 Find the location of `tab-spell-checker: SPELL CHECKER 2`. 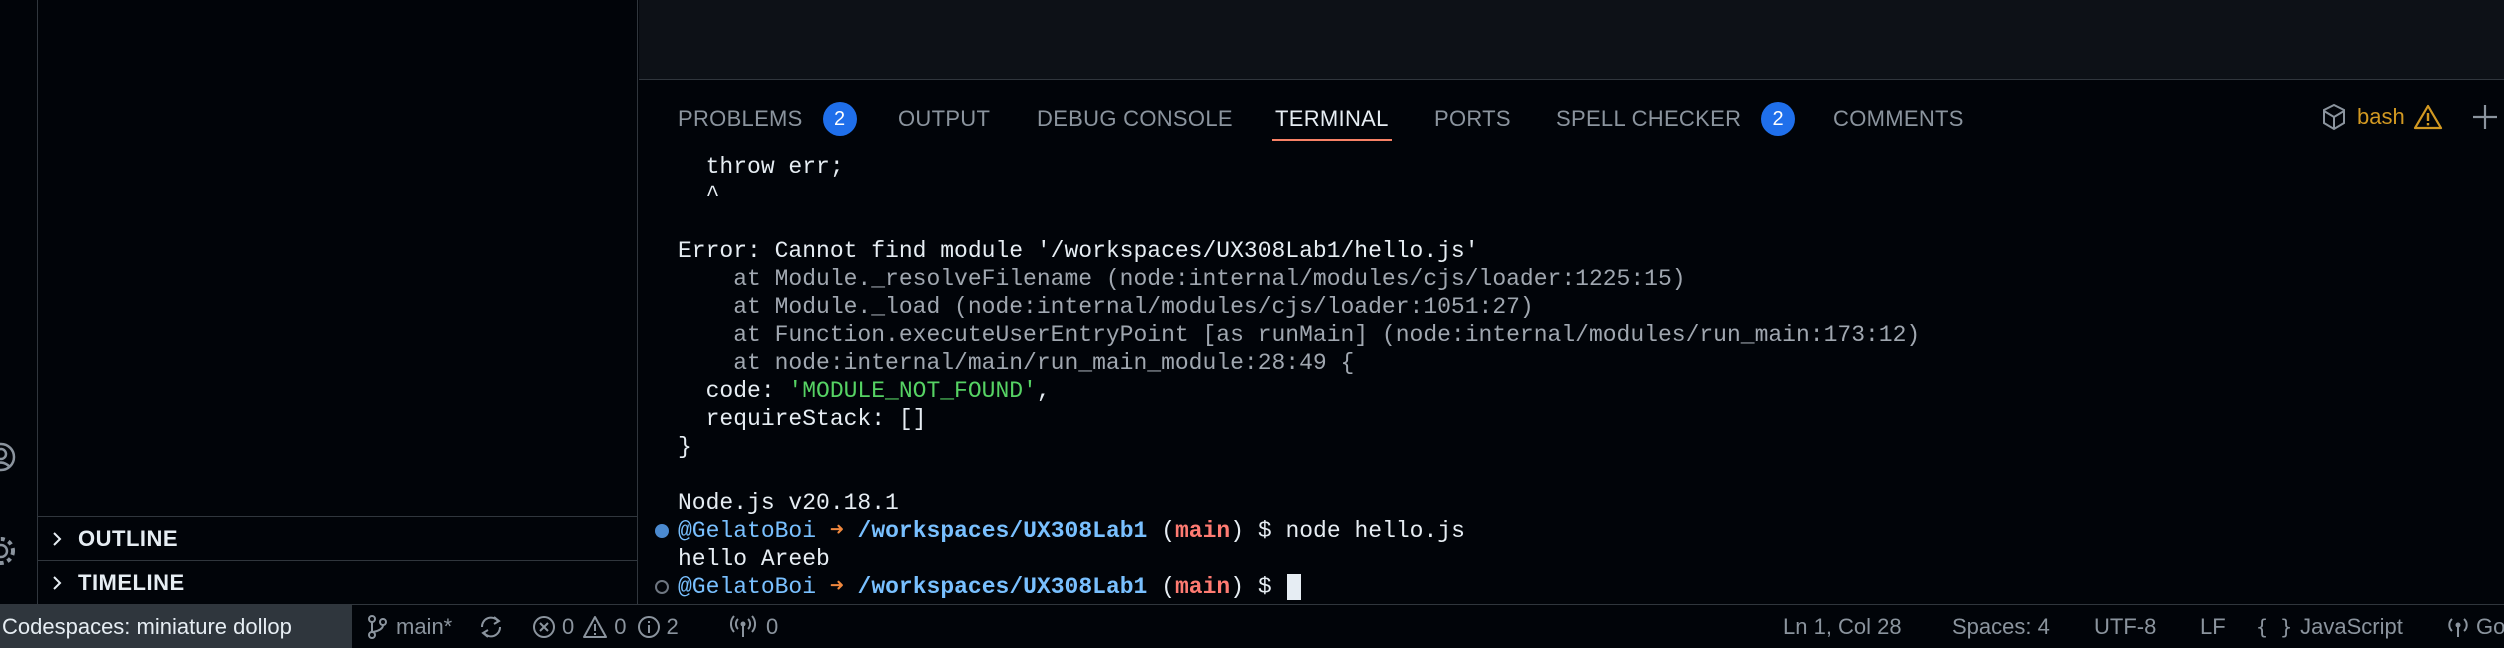

tab-spell-checker: SPELL CHECKER 2 is located at coordinates (1676, 119).